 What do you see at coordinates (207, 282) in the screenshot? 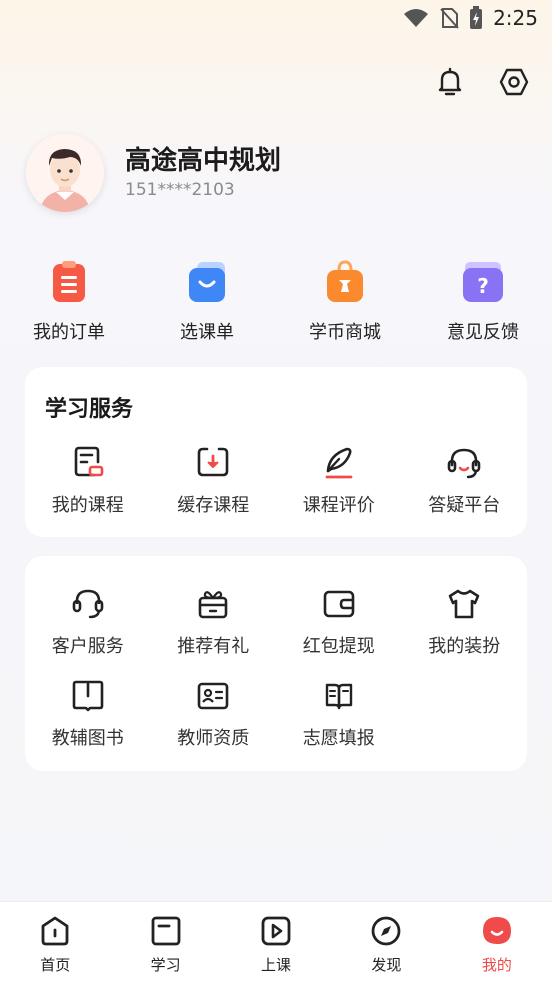
I see `course-bag-icon` at bounding box center [207, 282].